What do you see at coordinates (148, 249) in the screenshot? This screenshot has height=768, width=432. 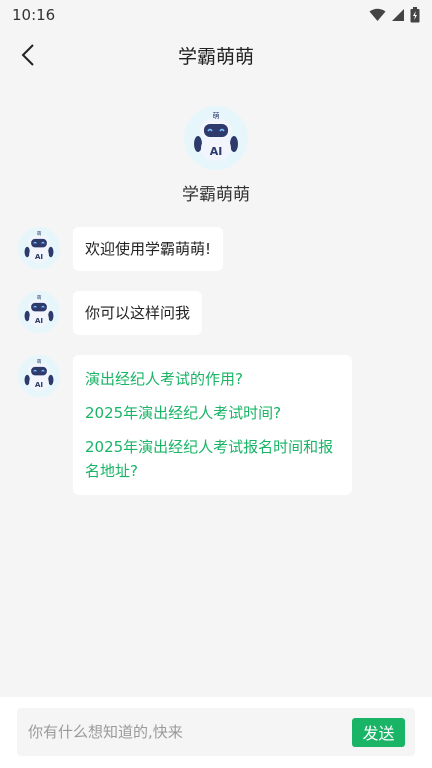 I see `message-bubble: 欢迎使用学霸萌萌!` at bounding box center [148, 249].